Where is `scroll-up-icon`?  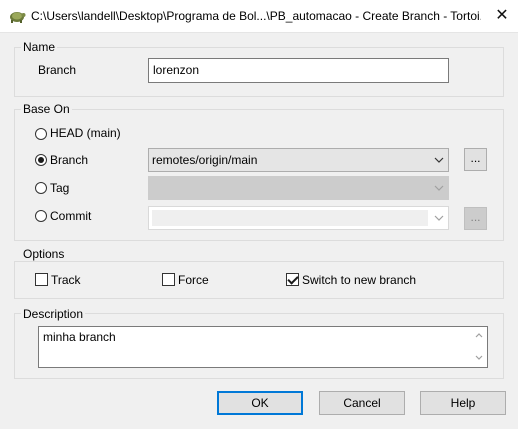 scroll-up-icon is located at coordinates (479, 335).